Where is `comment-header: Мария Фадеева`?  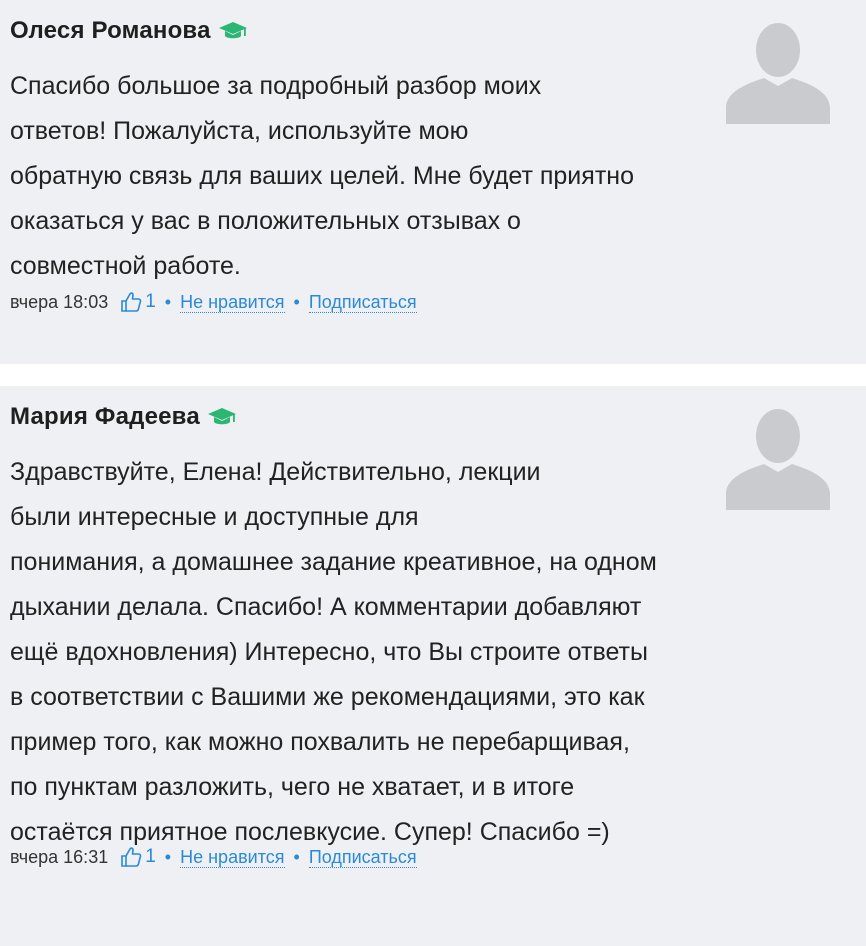 comment-header: Мария Фадеева is located at coordinates (123, 417).